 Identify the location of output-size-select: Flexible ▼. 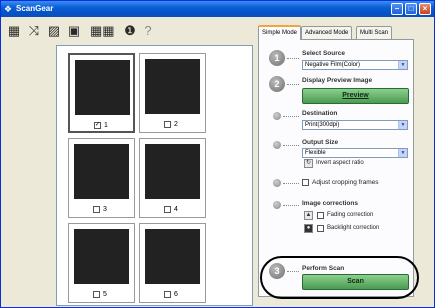
(355, 153).